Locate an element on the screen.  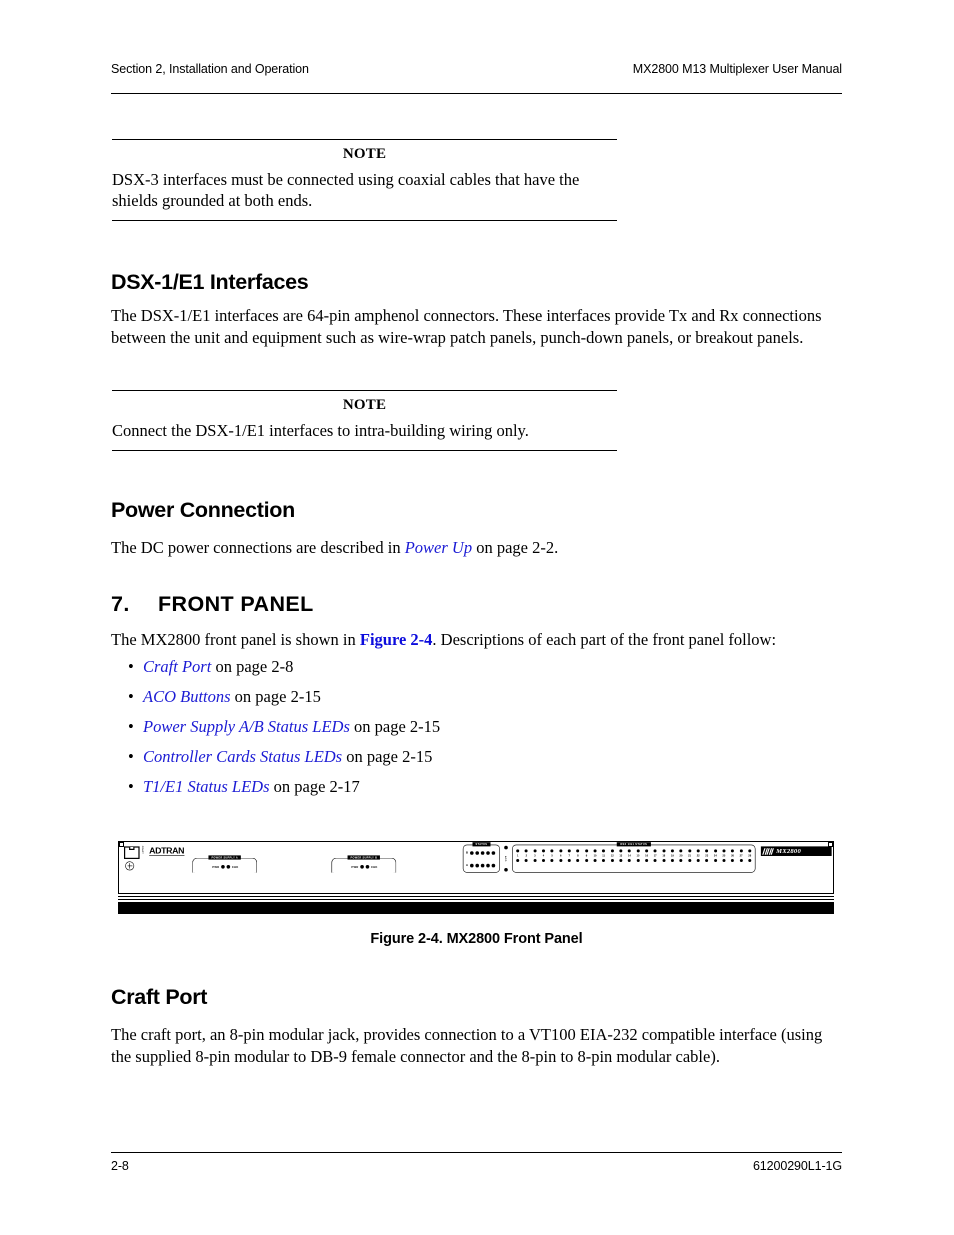
dsx1-e1-channel: 20 is located at coordinates (681, 855).